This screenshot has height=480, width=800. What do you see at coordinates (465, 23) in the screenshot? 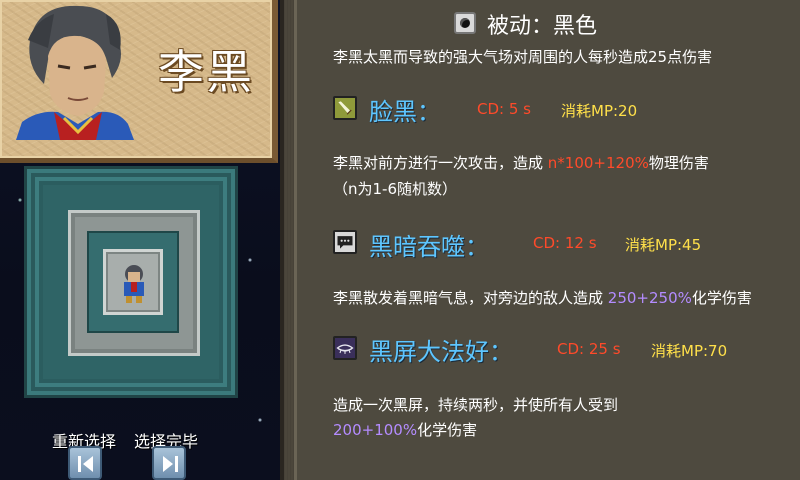
I see `dark-orb-icon` at bounding box center [465, 23].